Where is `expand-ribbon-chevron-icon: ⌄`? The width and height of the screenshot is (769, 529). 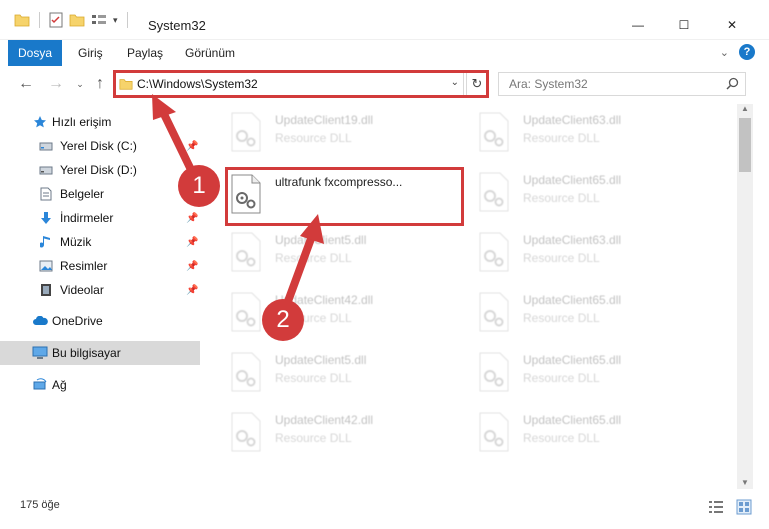
expand-ribbon-chevron-icon: ⌄ is located at coordinates (724, 52).